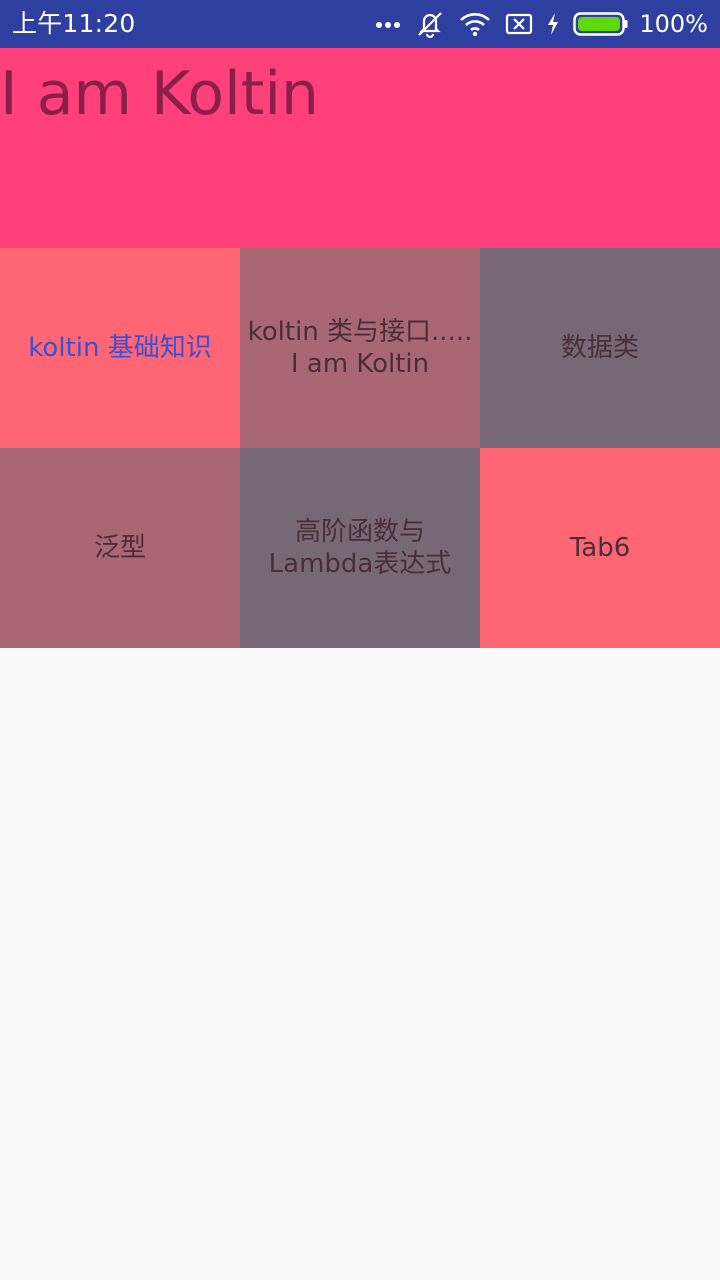 This screenshot has width=720, height=1280. What do you see at coordinates (541, 24) in the screenshot?
I see `status-icons: 100%` at bounding box center [541, 24].